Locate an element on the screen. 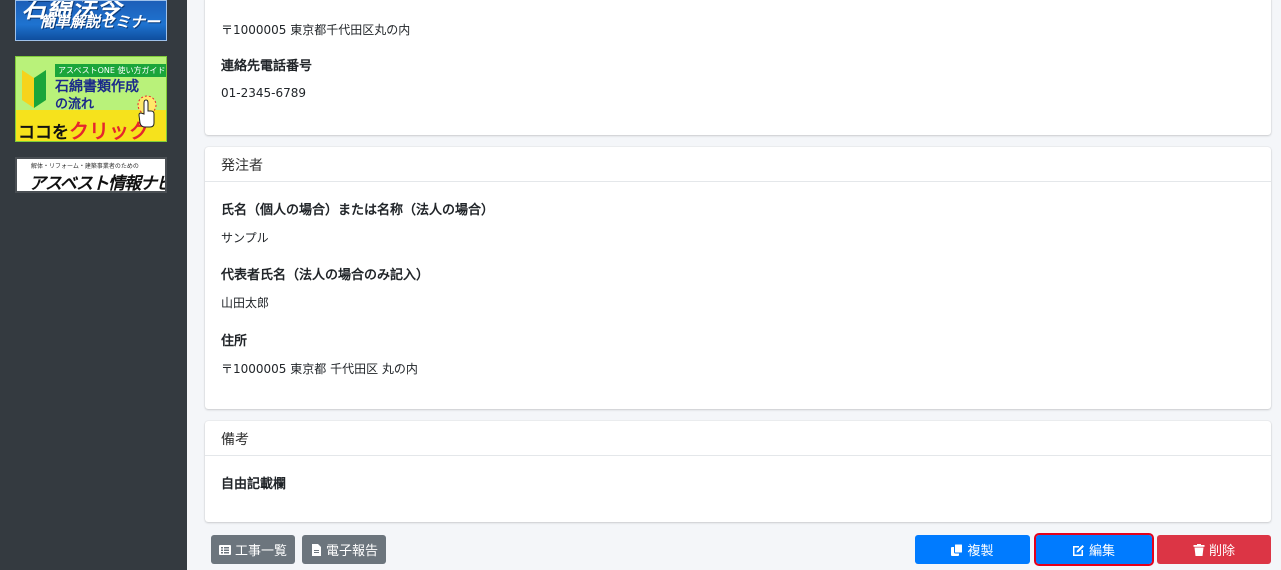 The image size is (1281, 570). e-report-button-label: 電子報告 is located at coordinates (351, 551).